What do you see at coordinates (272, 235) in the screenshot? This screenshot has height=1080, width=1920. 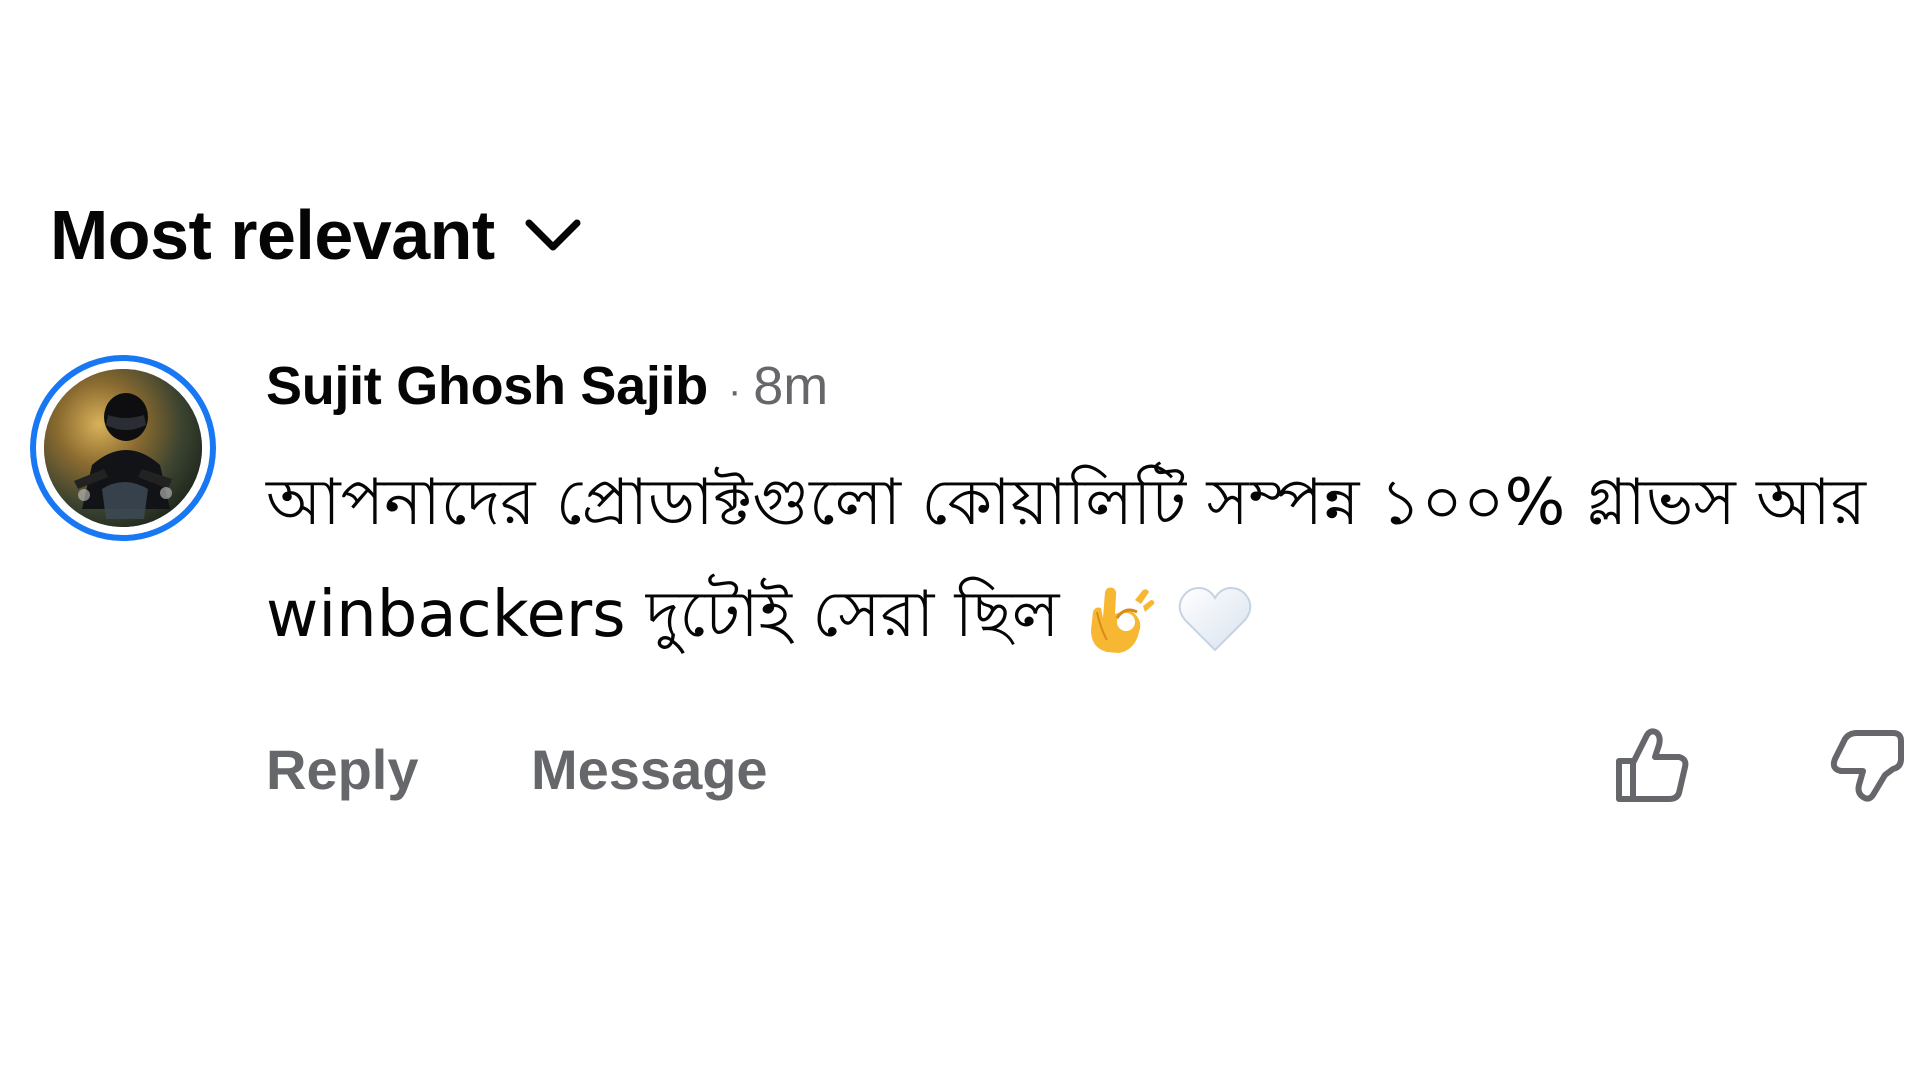 I see `sort-label: Most relevant` at bounding box center [272, 235].